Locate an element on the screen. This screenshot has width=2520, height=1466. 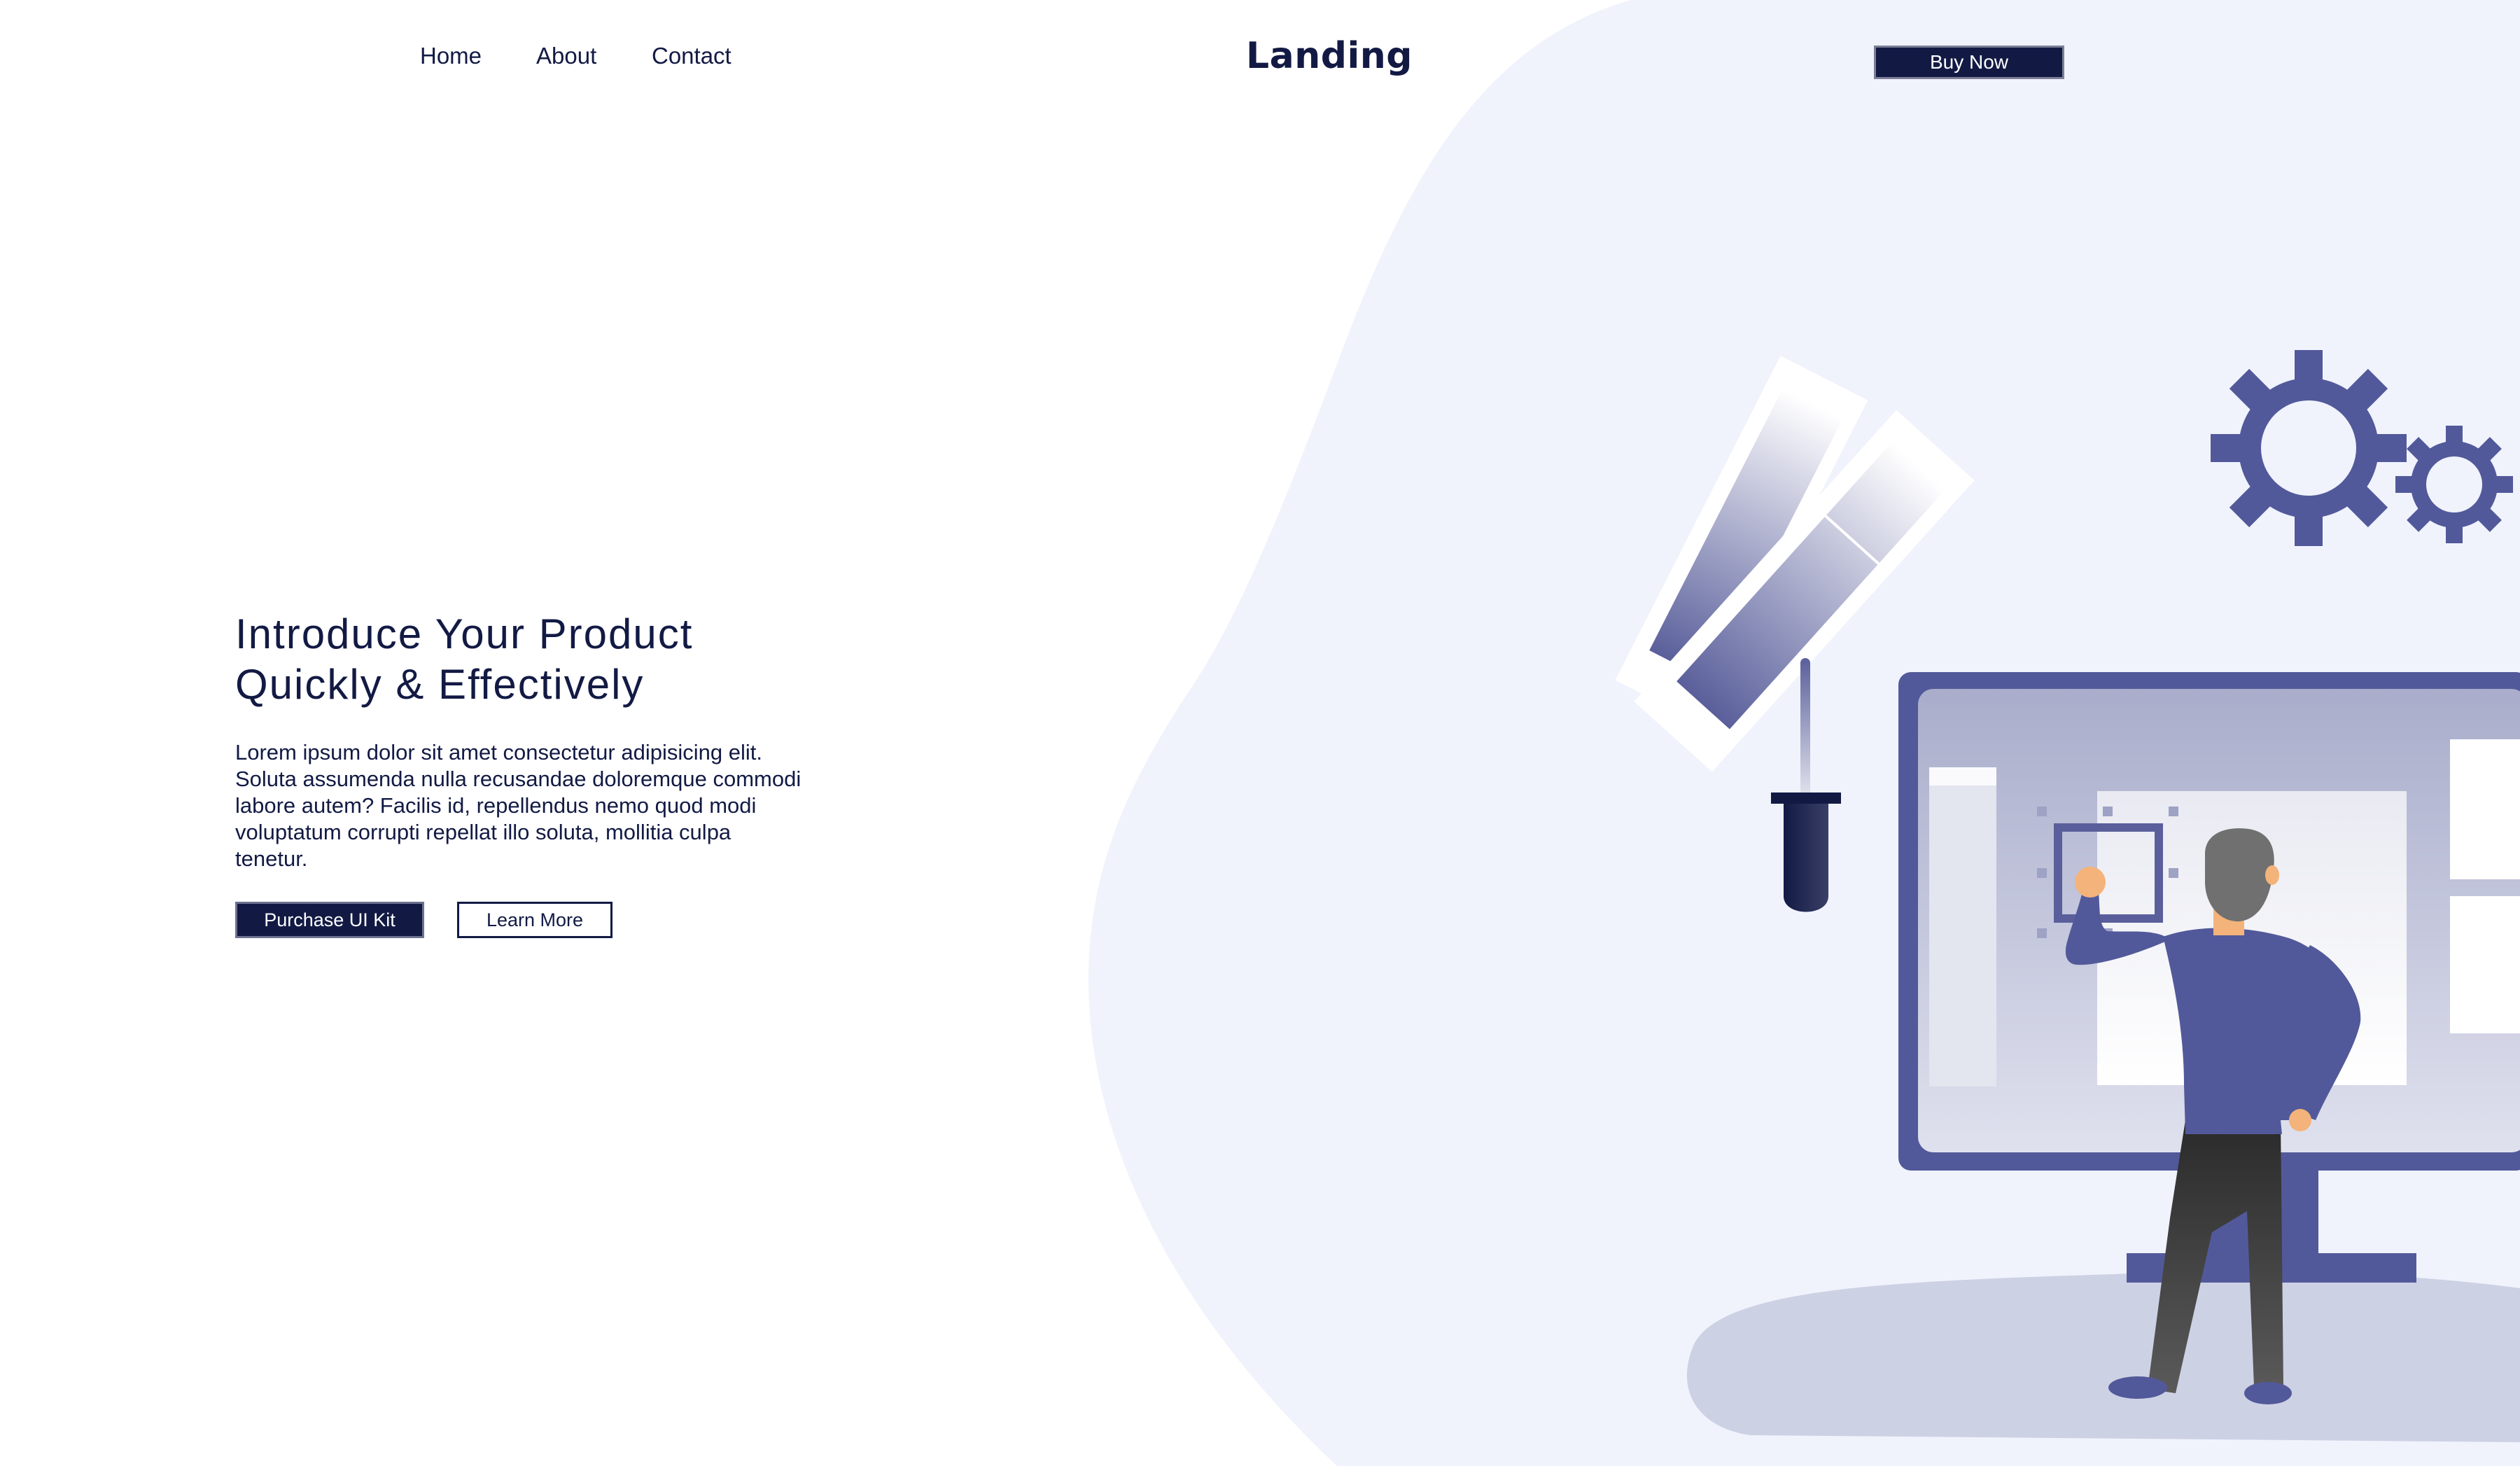
floor-shadow is located at coordinates (2103, 1356).